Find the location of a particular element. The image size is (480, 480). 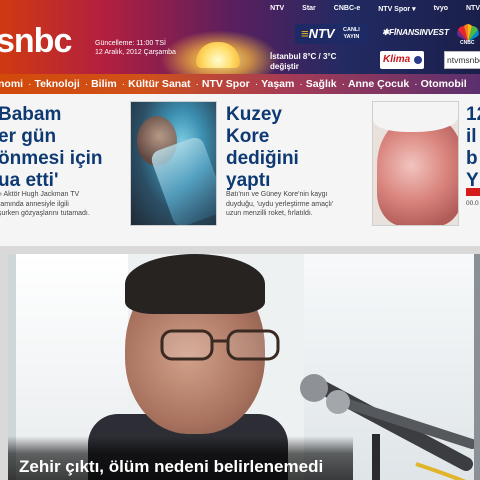

nav-item-otomobil: Otomobil is located at coordinates (444, 84).